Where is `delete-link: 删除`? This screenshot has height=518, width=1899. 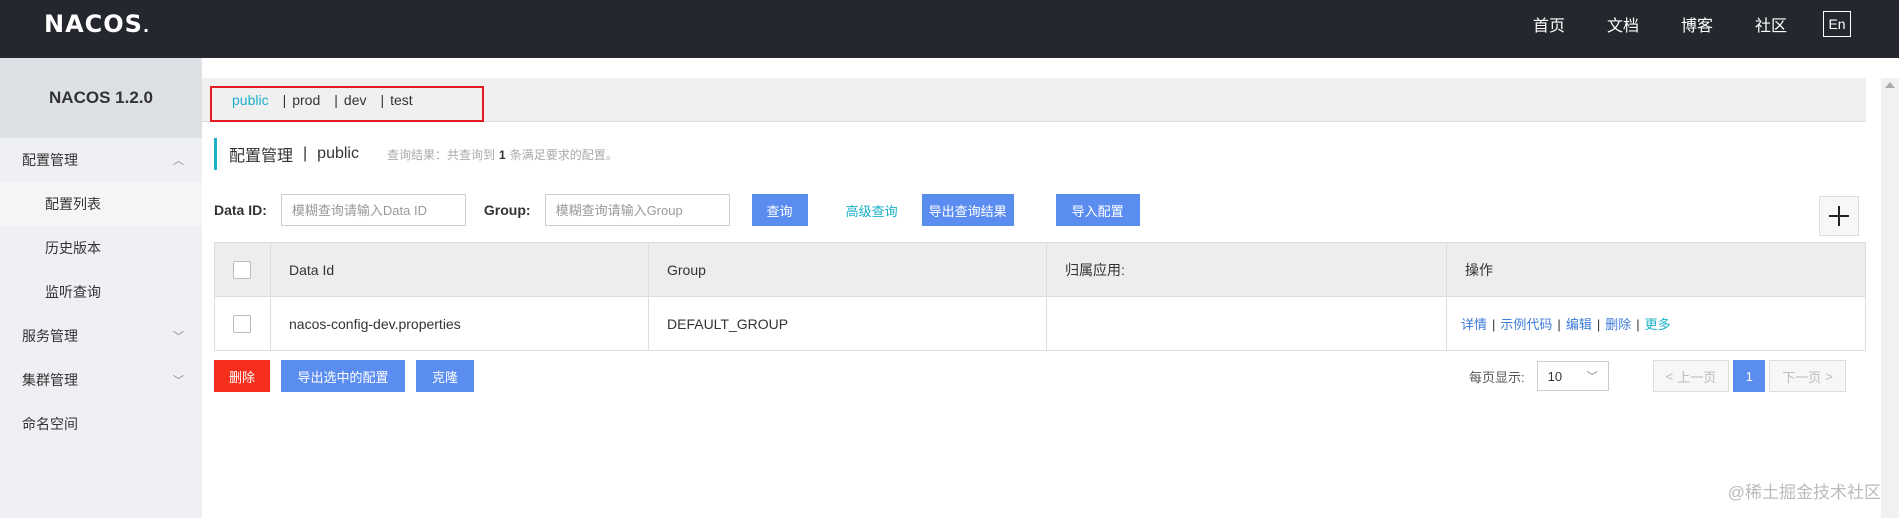
delete-link: 删除 is located at coordinates (1618, 324).